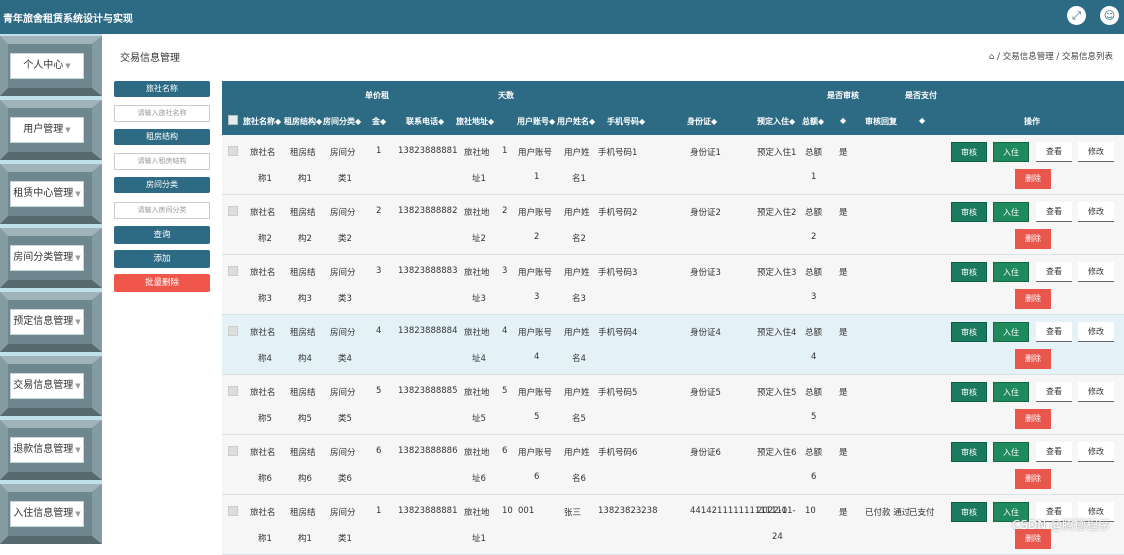  What do you see at coordinates (776, 121) in the screenshot?
I see `header-reserve: 预定入住◆` at bounding box center [776, 121].